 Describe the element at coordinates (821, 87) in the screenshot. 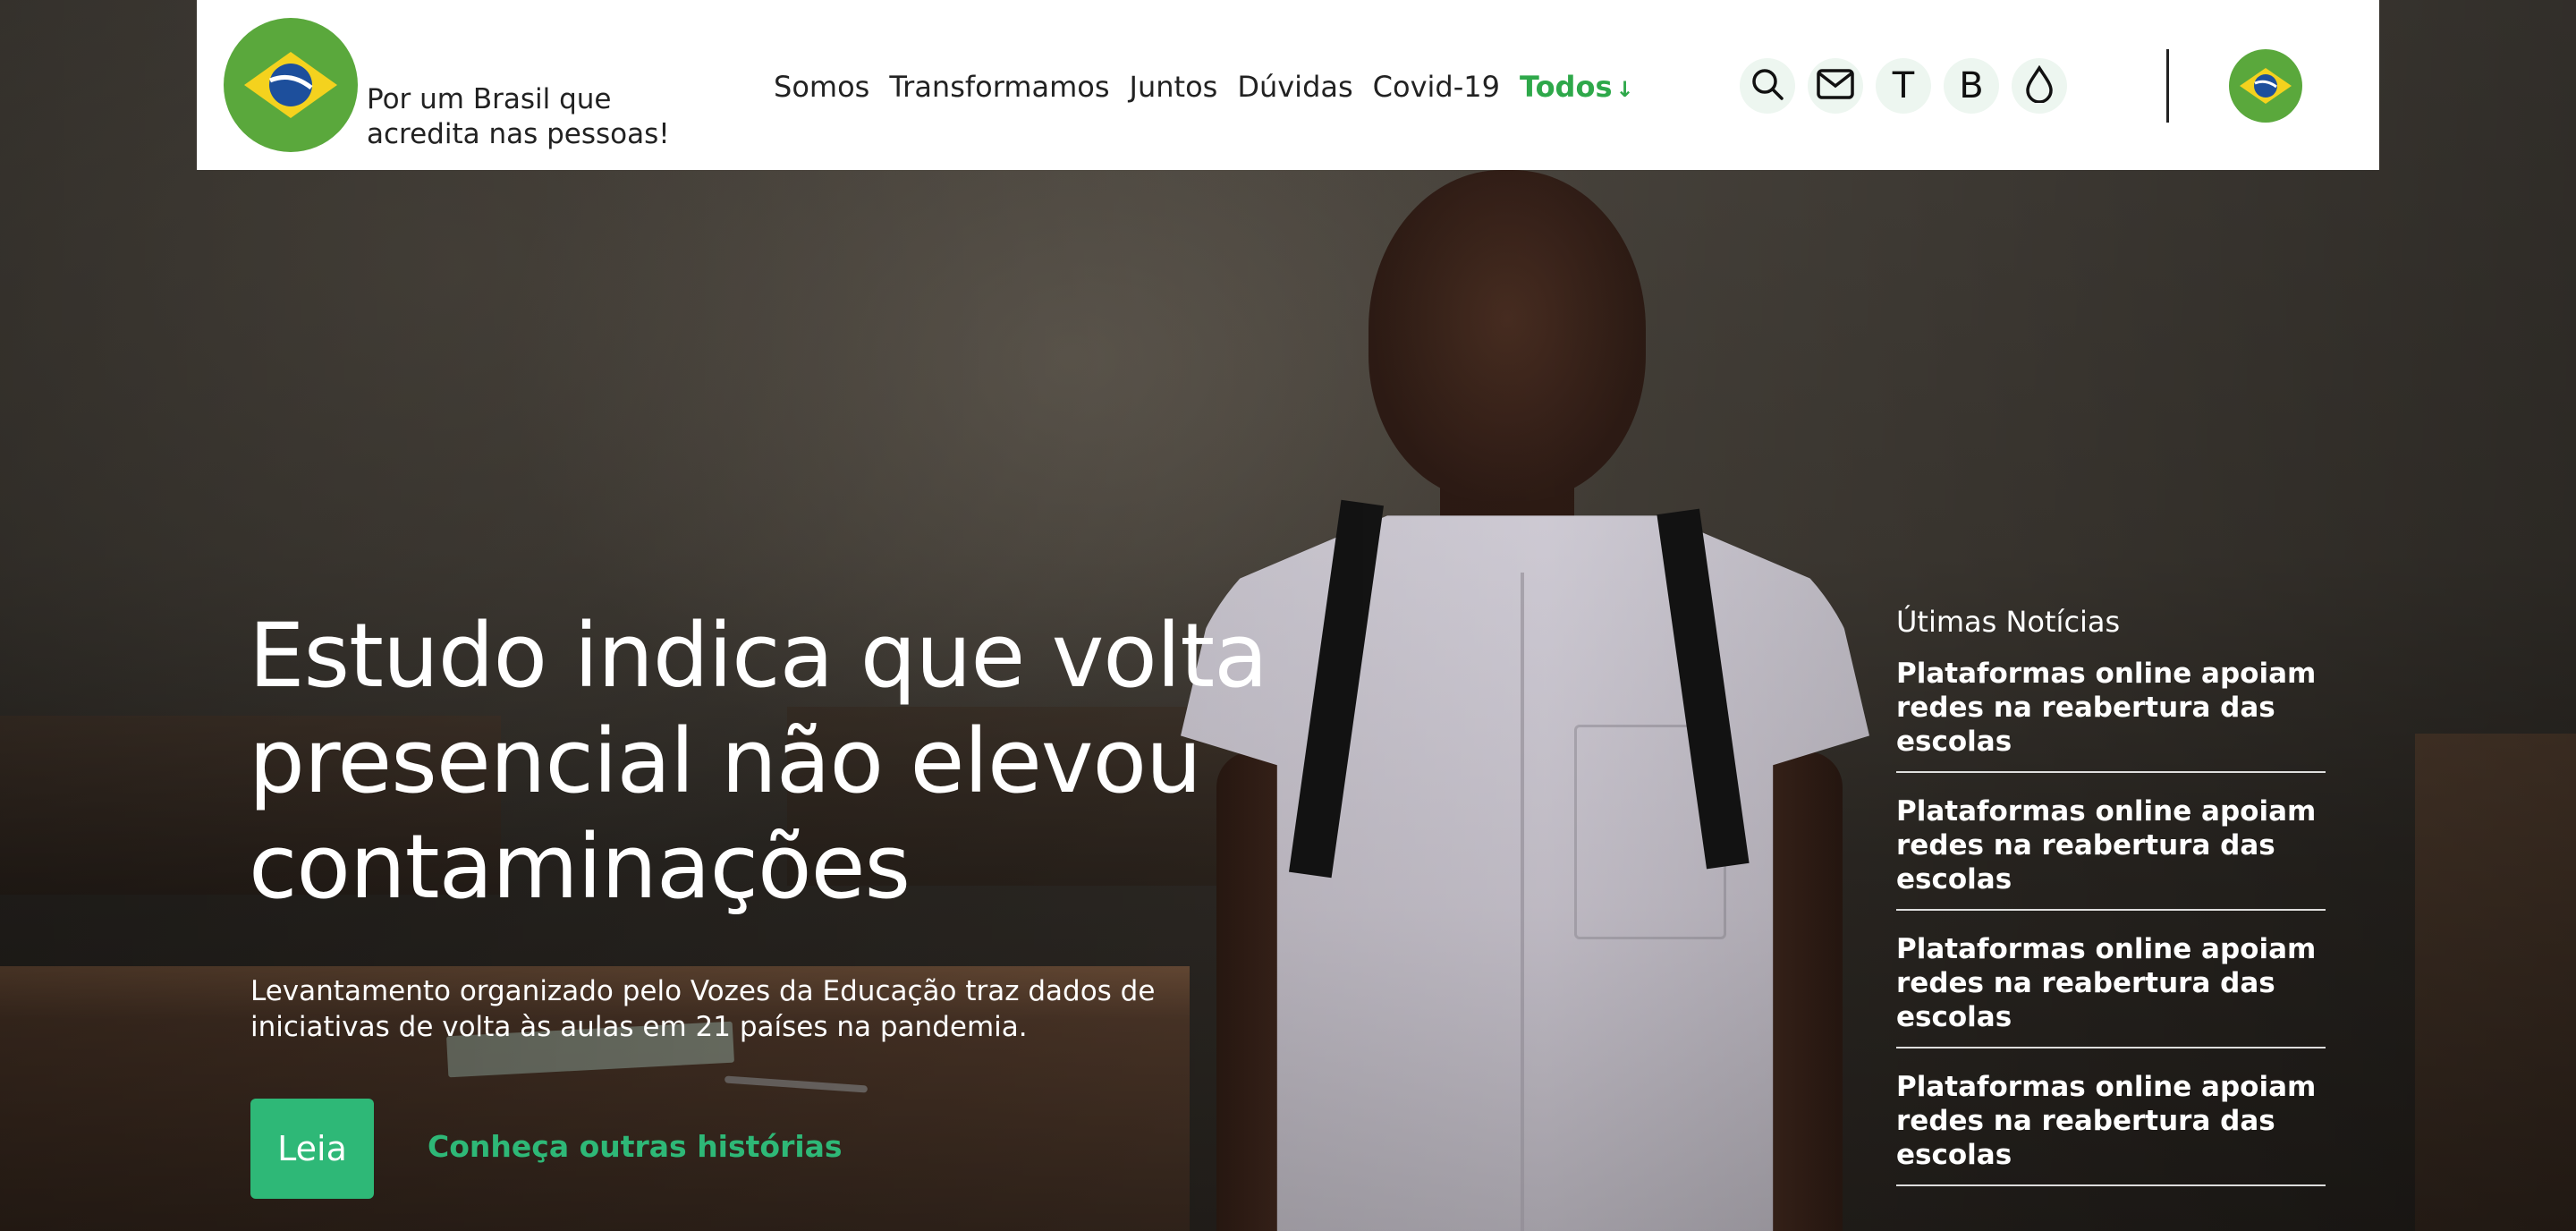

I see `nav-item-somos: Somos` at that location.